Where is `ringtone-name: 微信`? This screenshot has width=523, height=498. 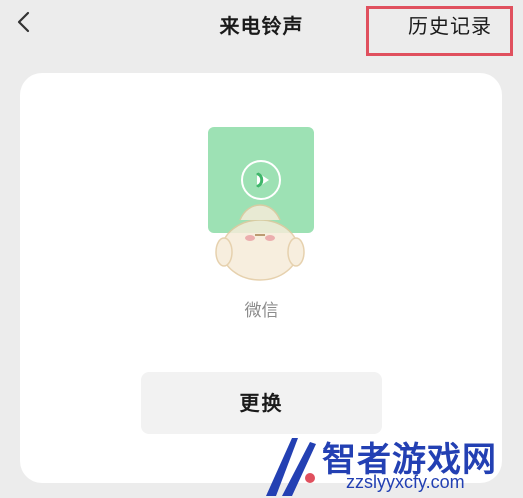 ringtone-name: 微信 is located at coordinates (261, 311).